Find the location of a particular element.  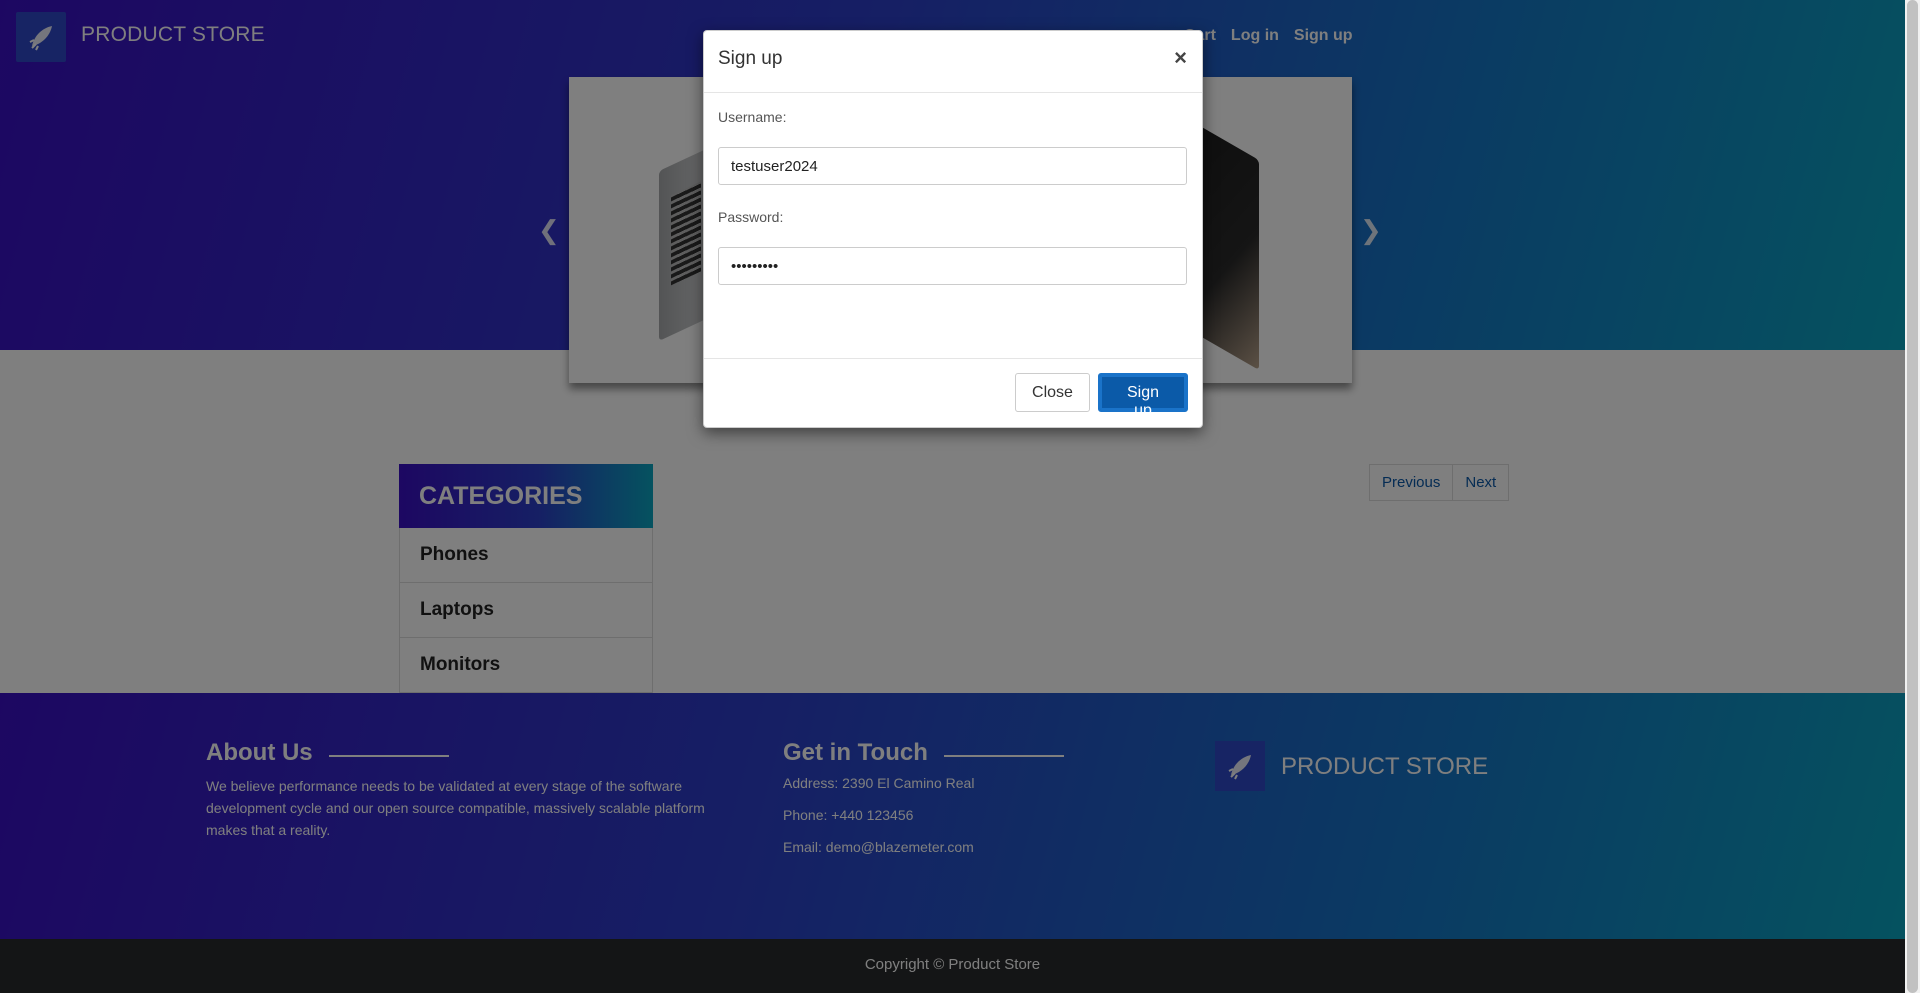

modal-footer: Close Sign up is located at coordinates (953, 393).